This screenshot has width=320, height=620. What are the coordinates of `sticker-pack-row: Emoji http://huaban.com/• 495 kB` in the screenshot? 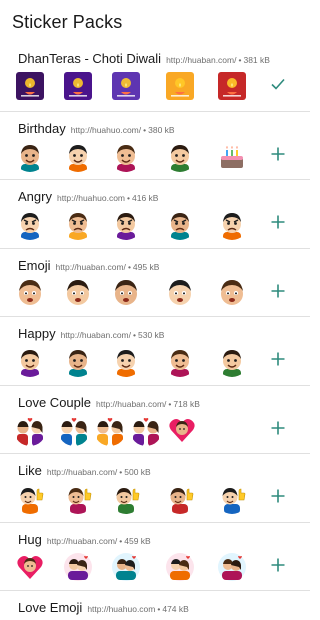 It's located at (155, 283).